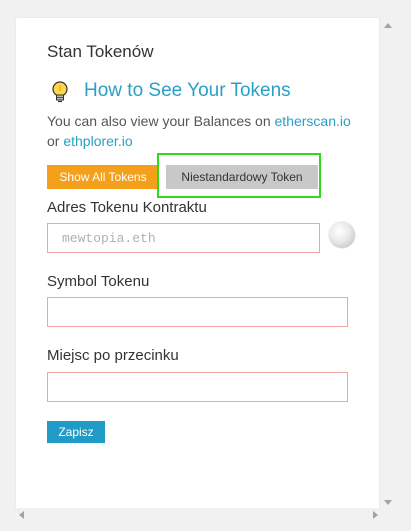 This screenshot has height=531, width=411. Describe the element at coordinates (375, 515) in the screenshot. I see `scroll-right-arrow-icon` at that location.